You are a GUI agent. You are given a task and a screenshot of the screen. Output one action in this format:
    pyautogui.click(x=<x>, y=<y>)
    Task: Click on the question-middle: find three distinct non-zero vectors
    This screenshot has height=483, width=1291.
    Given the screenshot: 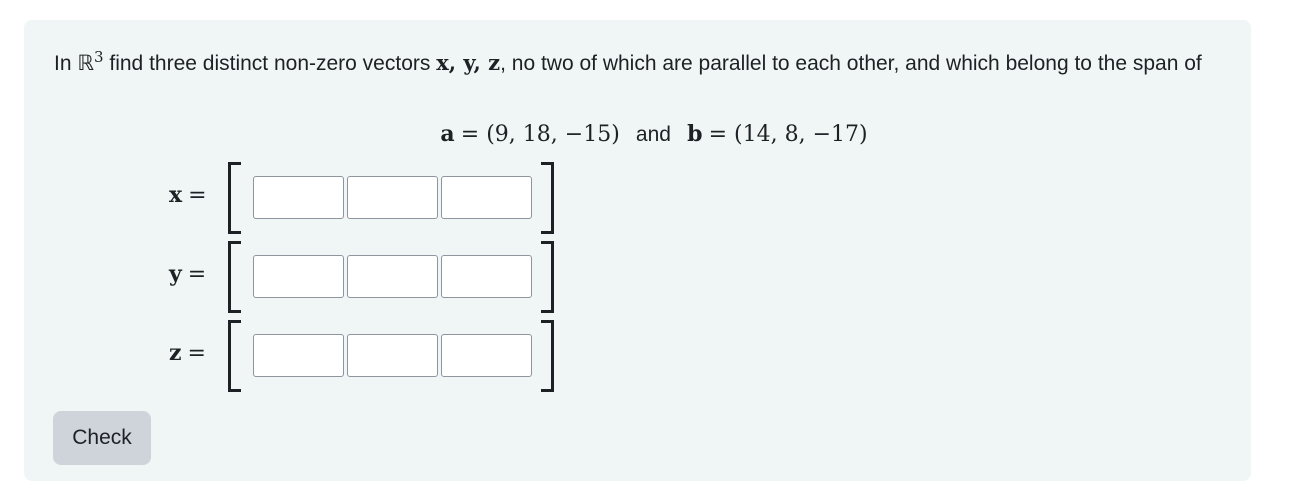 What is the action you would take?
    pyautogui.click(x=270, y=63)
    